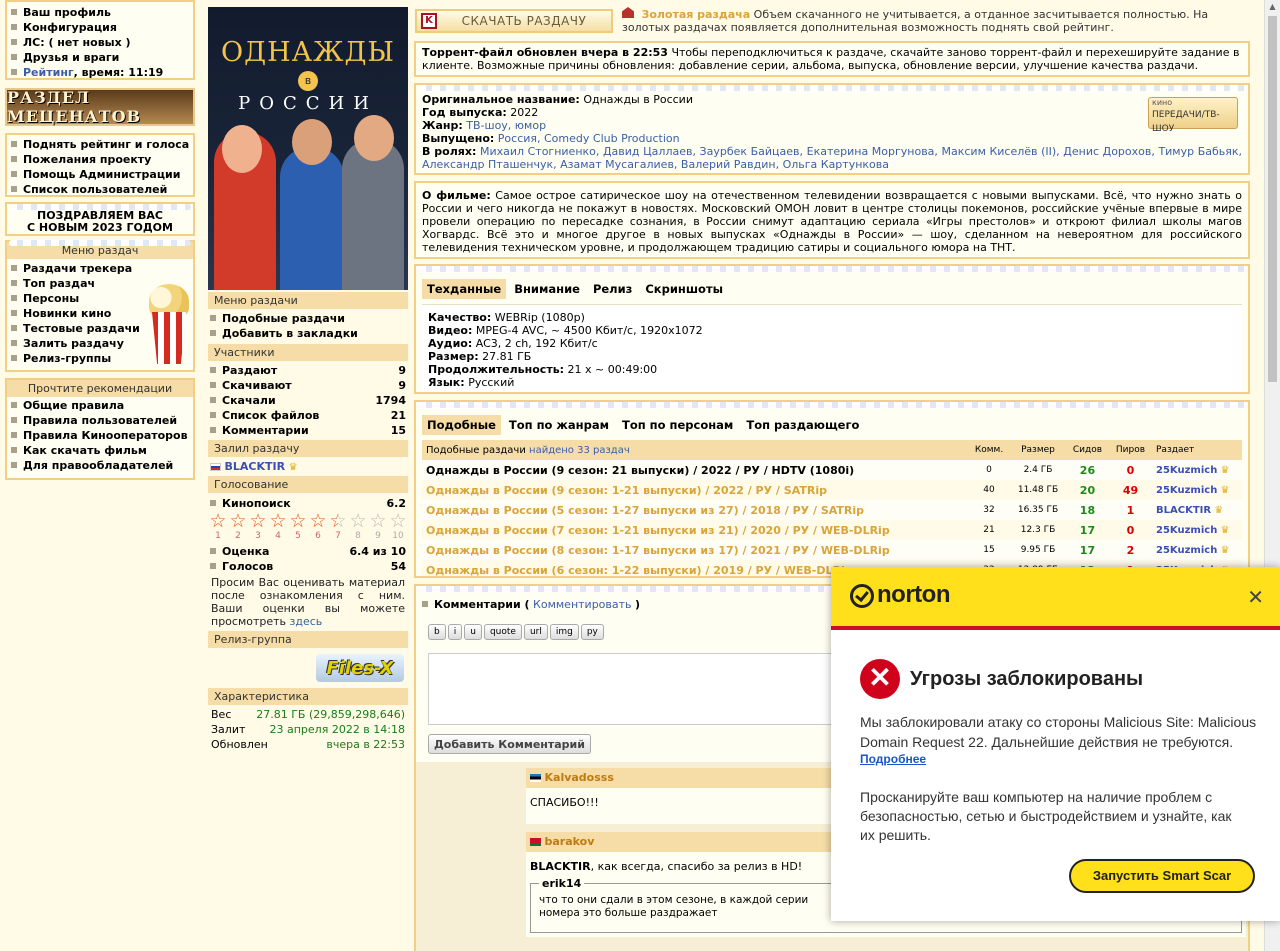 The image size is (1280, 951). Describe the element at coordinates (246, 551) in the screenshot. I see `rating-label: Оценка` at that location.